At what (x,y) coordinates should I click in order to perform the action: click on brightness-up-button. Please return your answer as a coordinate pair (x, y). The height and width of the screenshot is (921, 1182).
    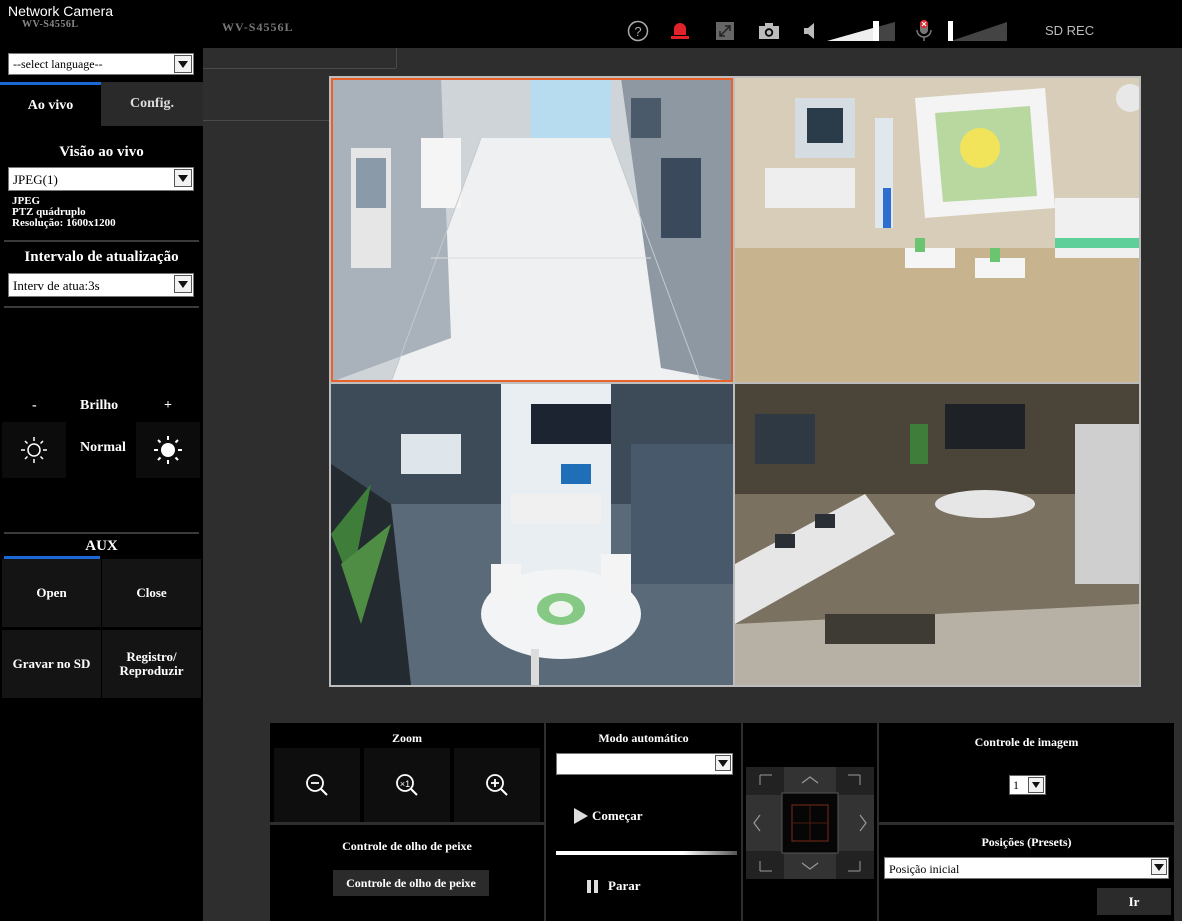
    Looking at the image, I should click on (168, 450).